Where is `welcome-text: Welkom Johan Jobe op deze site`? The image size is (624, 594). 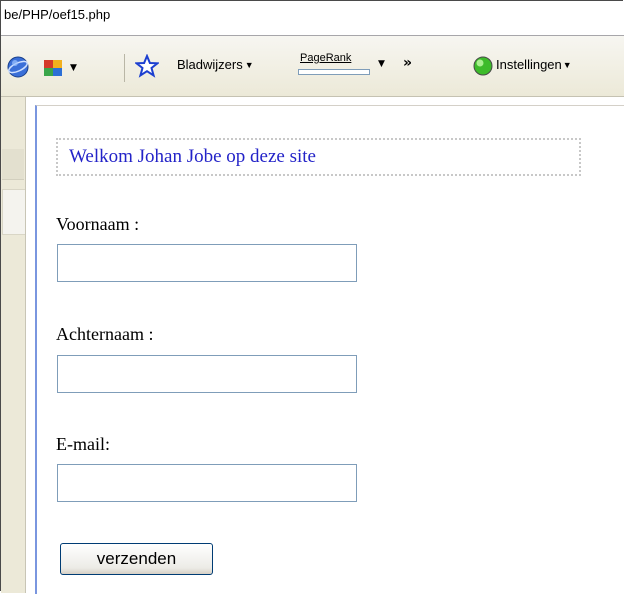 welcome-text: Welkom Johan Jobe op deze site is located at coordinates (192, 156).